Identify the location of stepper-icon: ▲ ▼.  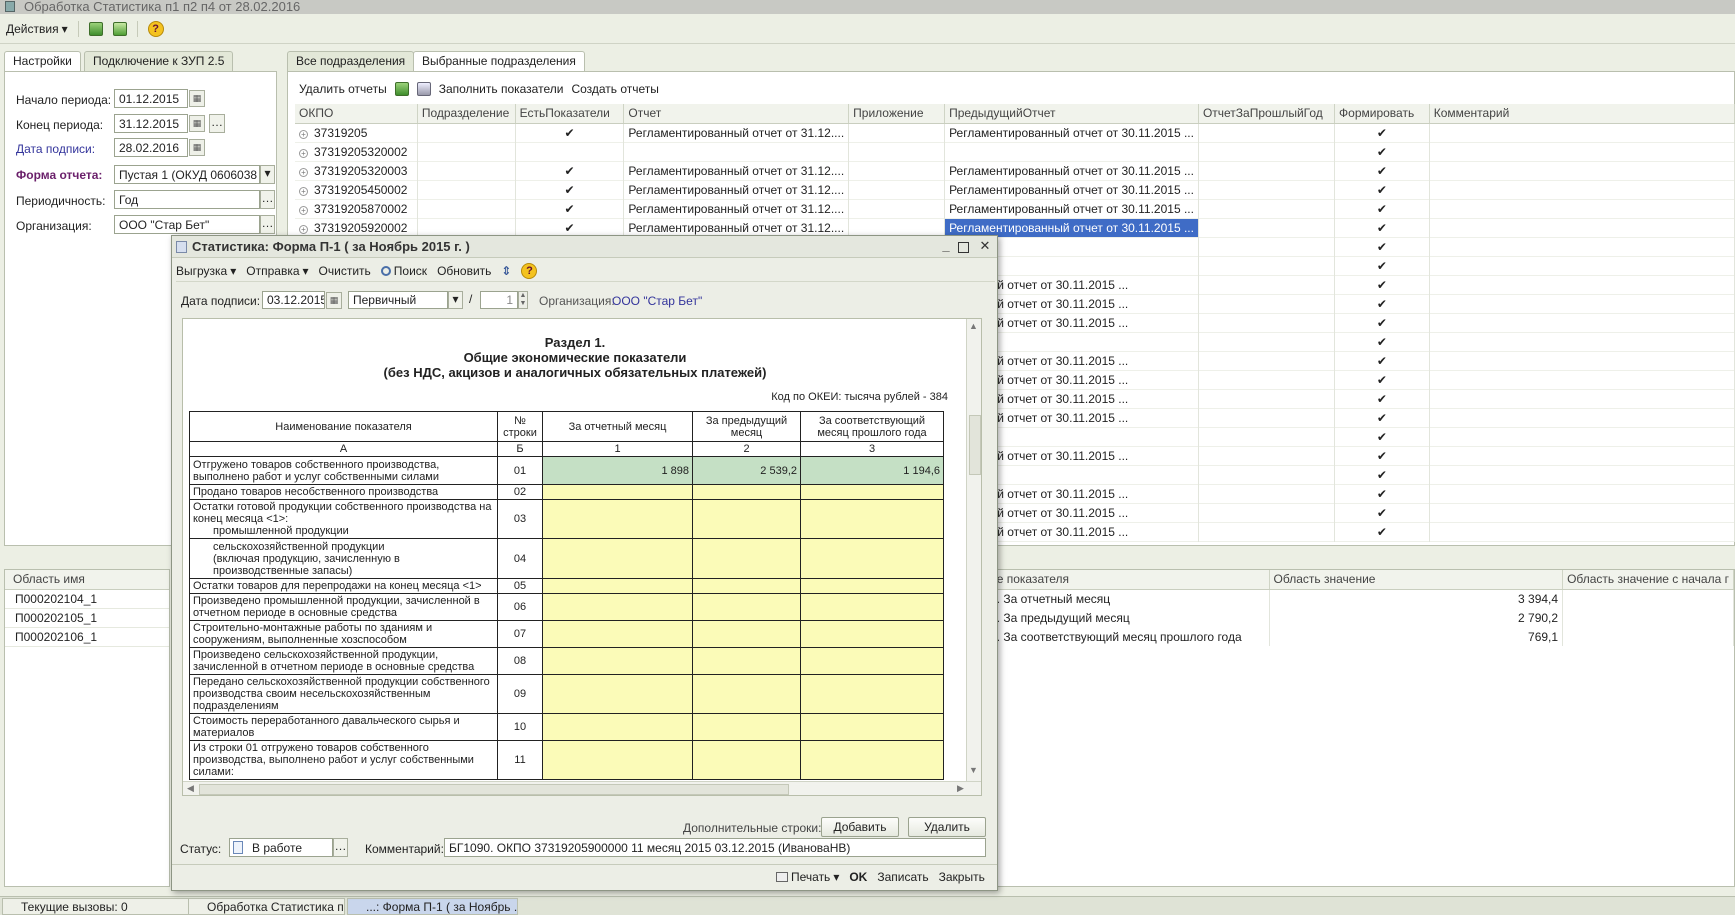
(523, 300).